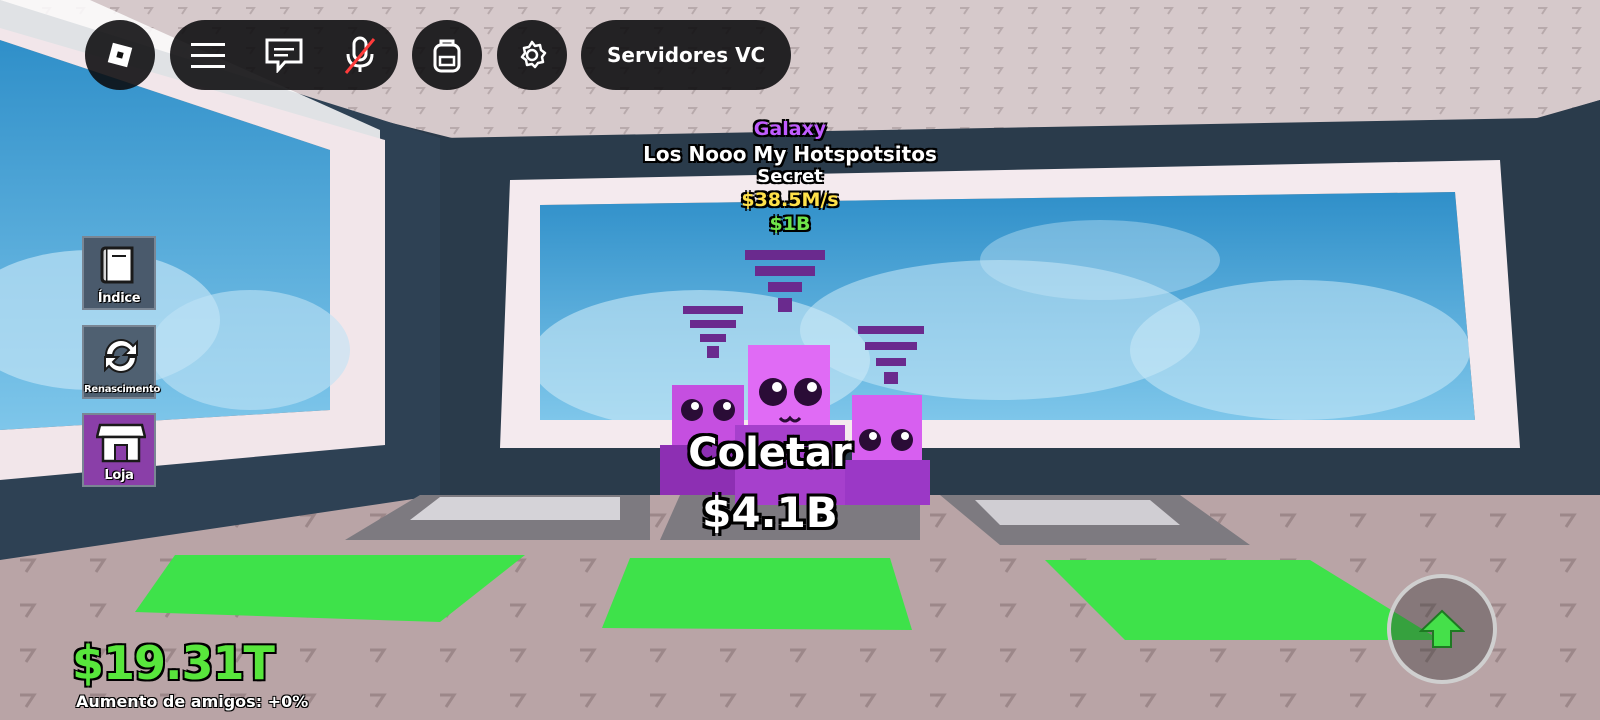  What do you see at coordinates (173, 663) in the screenshot?
I see `money-counter: $19.31T` at bounding box center [173, 663].